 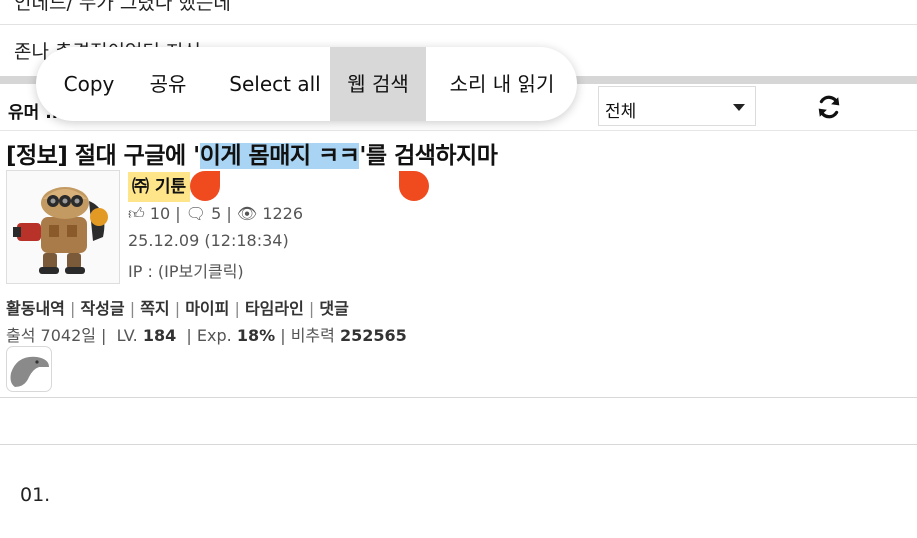 I want to click on refresh-icon, so click(x=829, y=107).